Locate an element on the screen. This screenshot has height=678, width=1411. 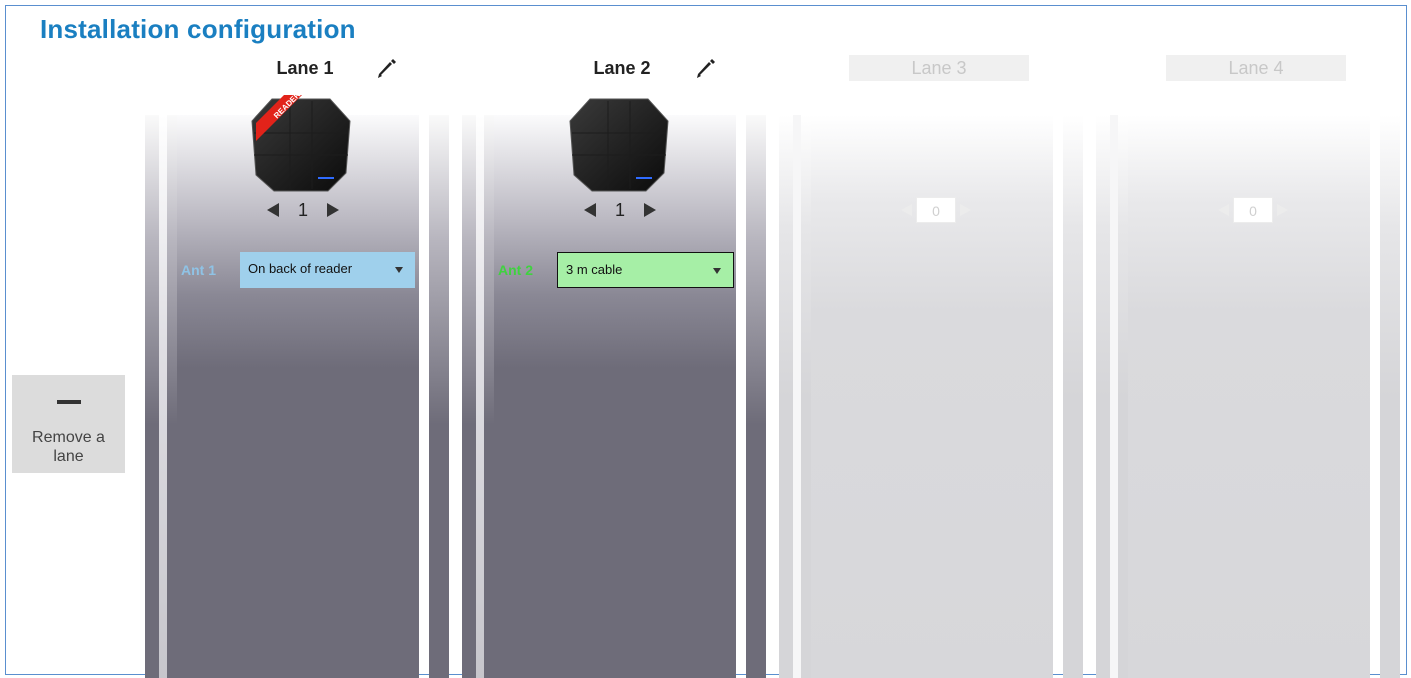
lane-2-antenna-select: 3 m cable is located at coordinates (645, 270).